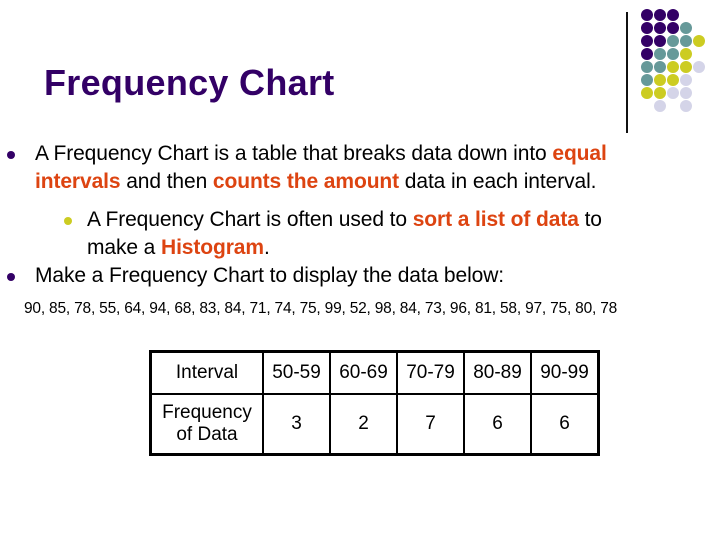 The width and height of the screenshot is (720, 540). I want to click on frequency-cell: 7, so click(430, 424).